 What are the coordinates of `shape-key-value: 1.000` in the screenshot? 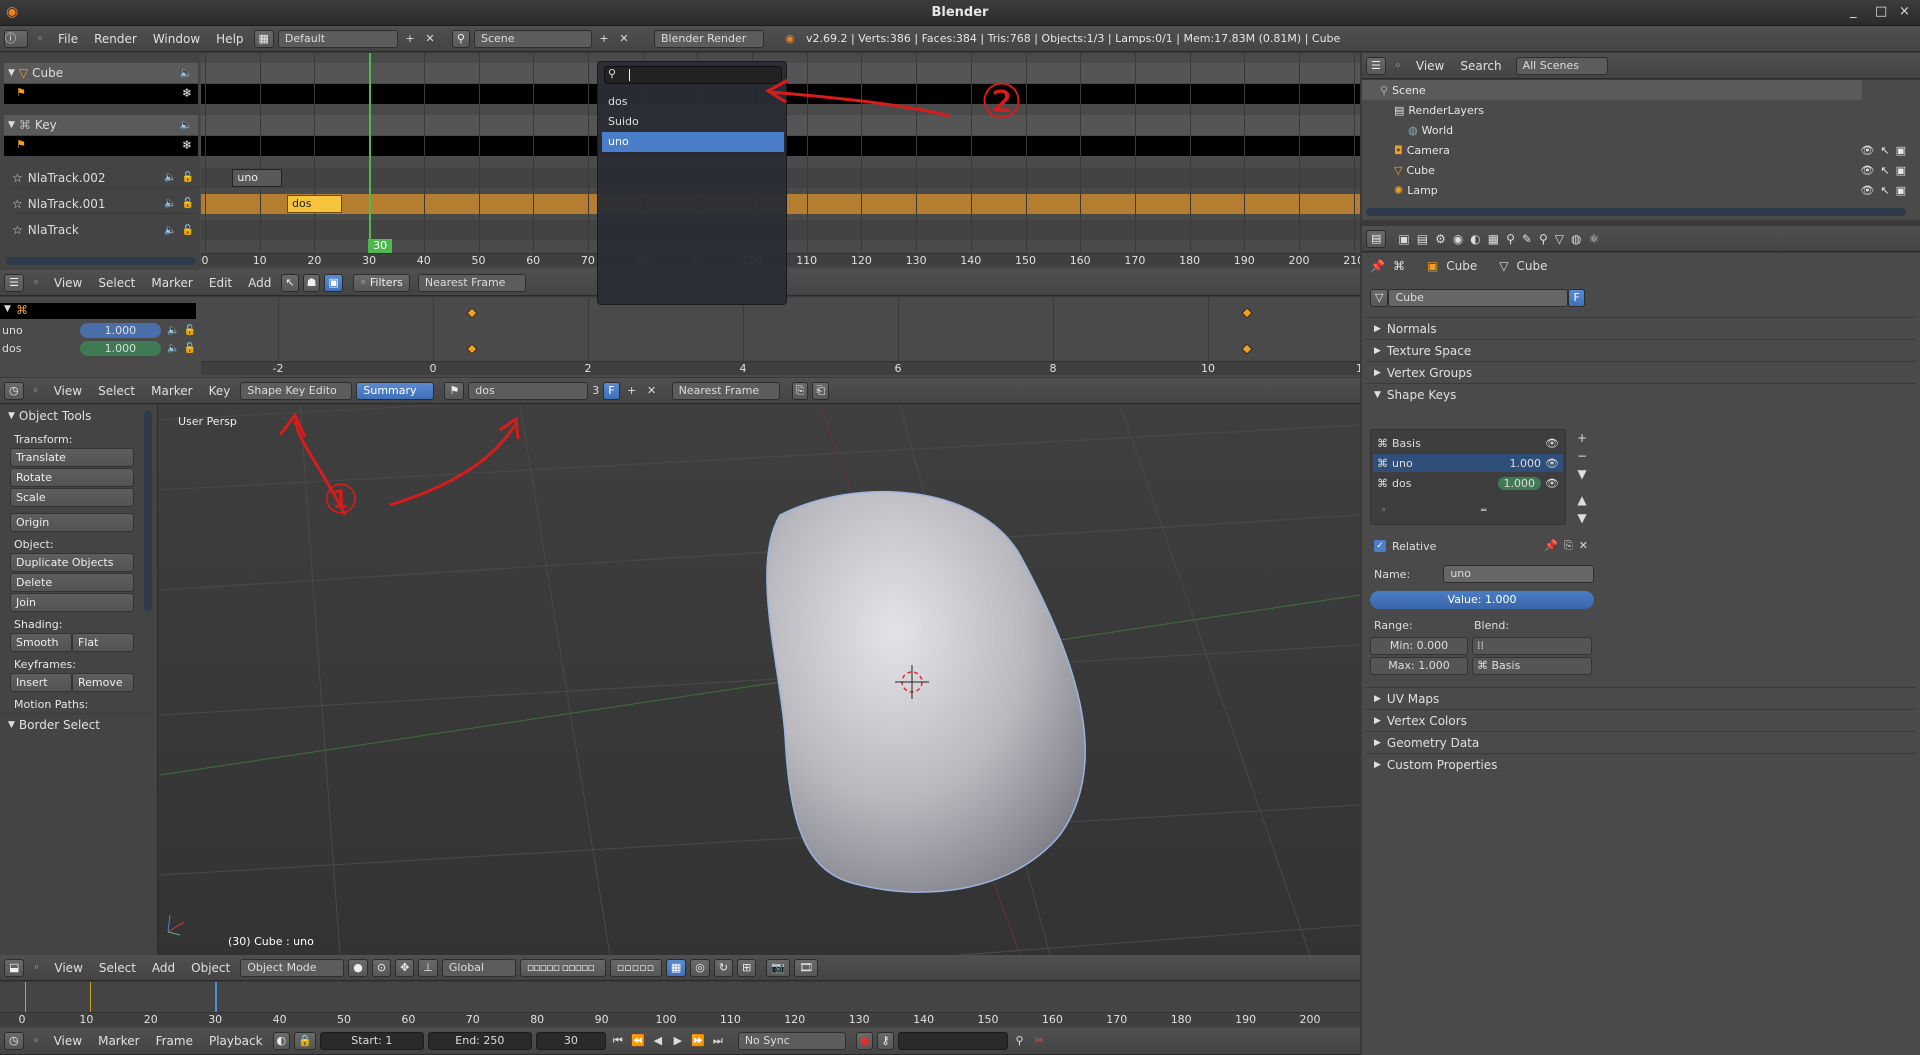 It's located at (1519, 483).